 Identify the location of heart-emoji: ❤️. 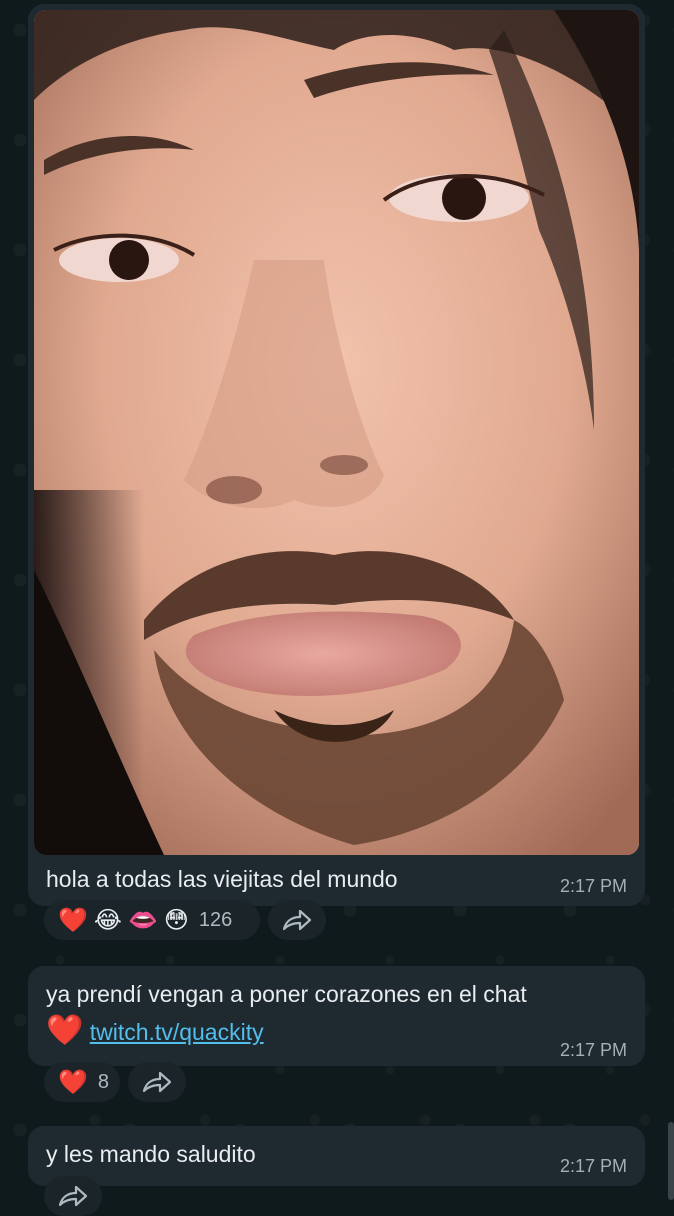
(65, 1030).